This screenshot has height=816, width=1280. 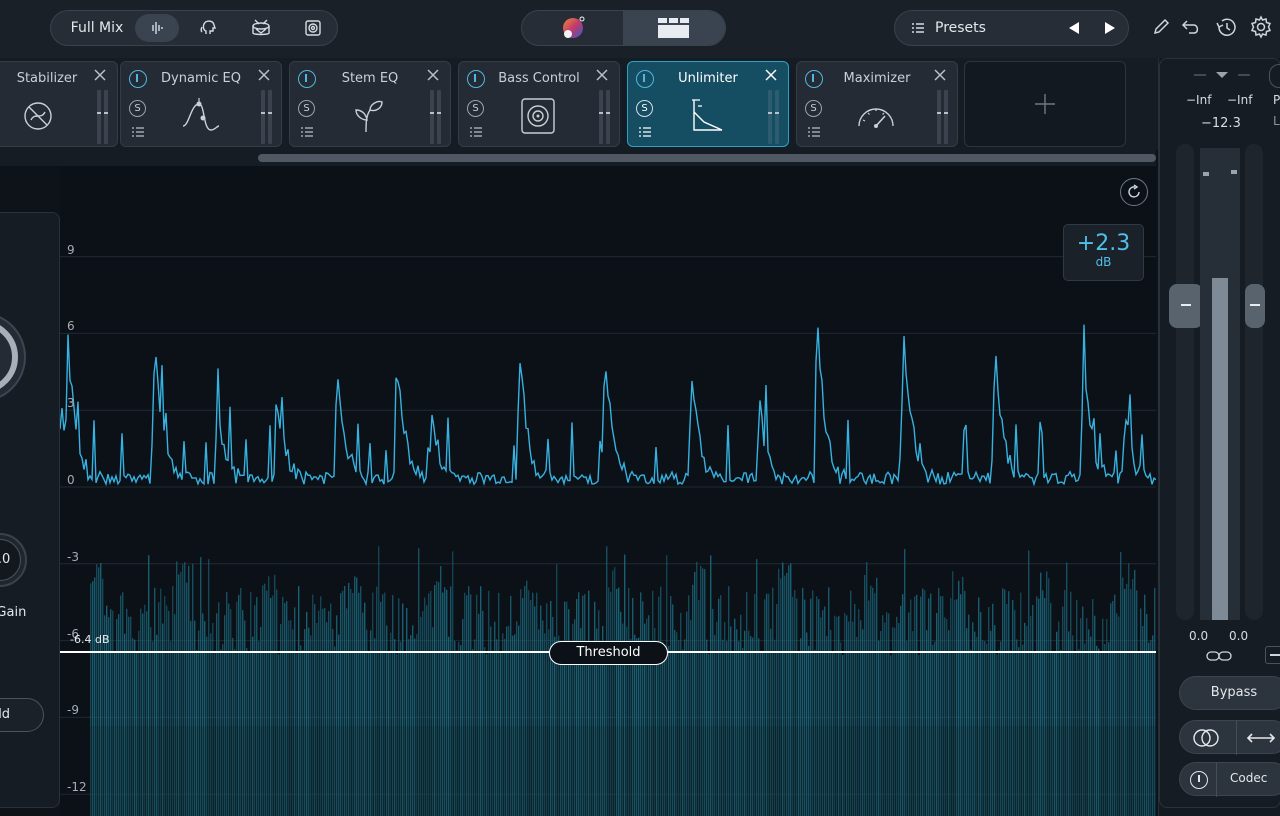 I want to click on waveform-shade, so click(x=608, y=771).